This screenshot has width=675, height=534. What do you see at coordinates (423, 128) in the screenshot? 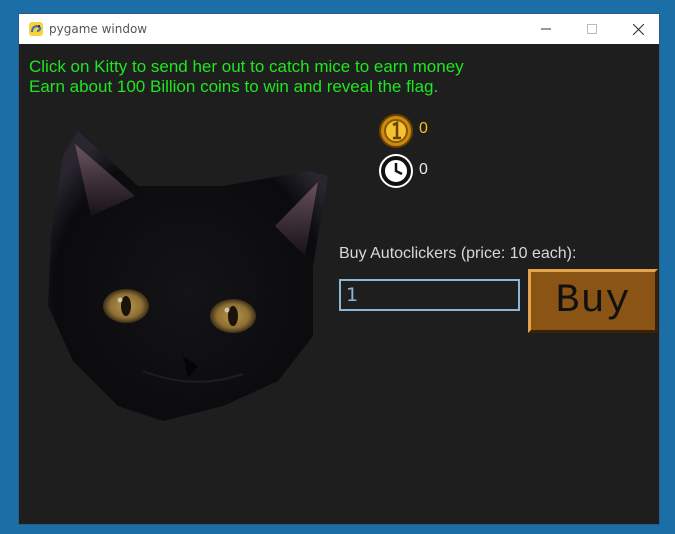
I see `coin-count: 0` at bounding box center [423, 128].